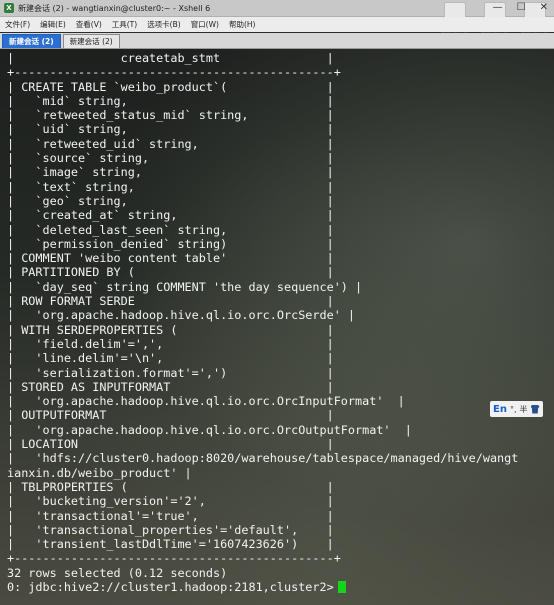  What do you see at coordinates (544, 8) in the screenshot?
I see `close-button: ✕` at bounding box center [544, 8].